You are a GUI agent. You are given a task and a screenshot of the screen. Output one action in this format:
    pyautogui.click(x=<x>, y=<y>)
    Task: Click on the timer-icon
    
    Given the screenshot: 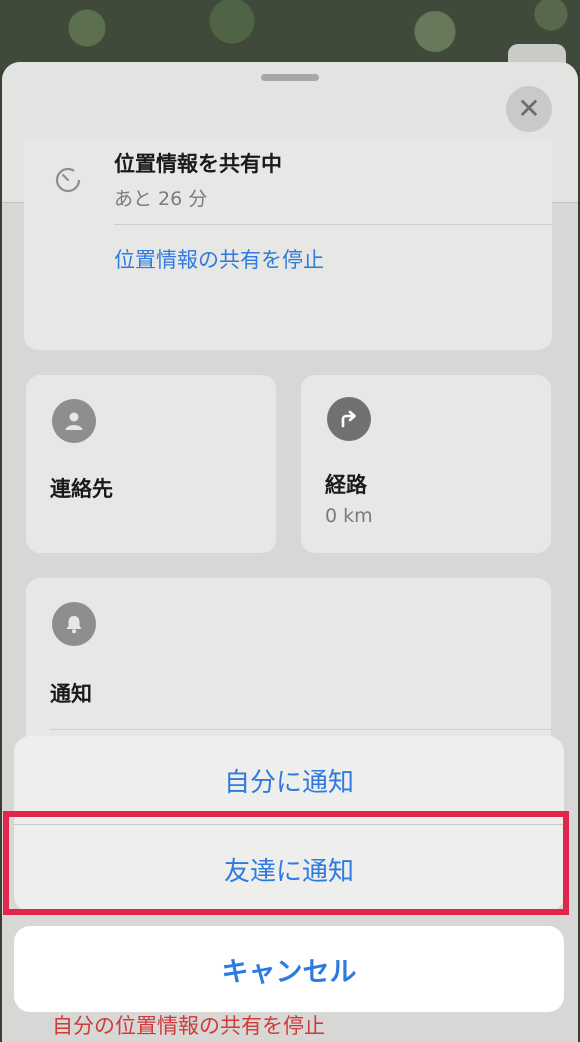 What is the action you would take?
    pyautogui.click(x=68, y=180)
    